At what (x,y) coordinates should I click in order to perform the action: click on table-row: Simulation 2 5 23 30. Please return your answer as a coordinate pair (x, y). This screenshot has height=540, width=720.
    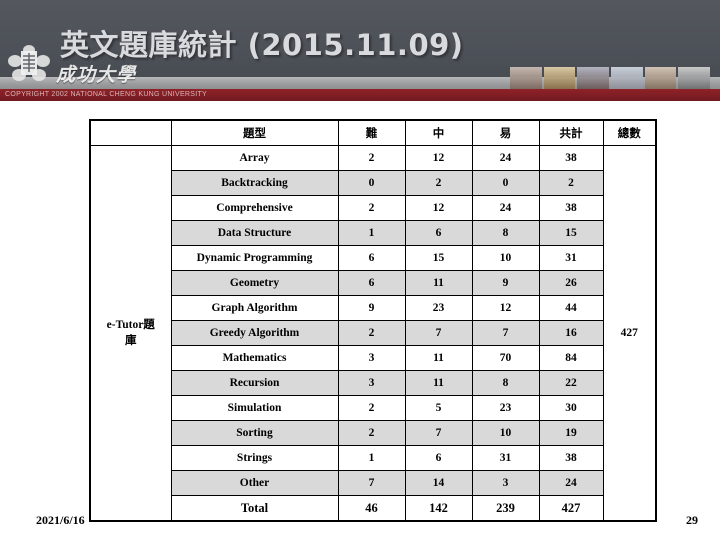
    Looking at the image, I should click on (373, 408).